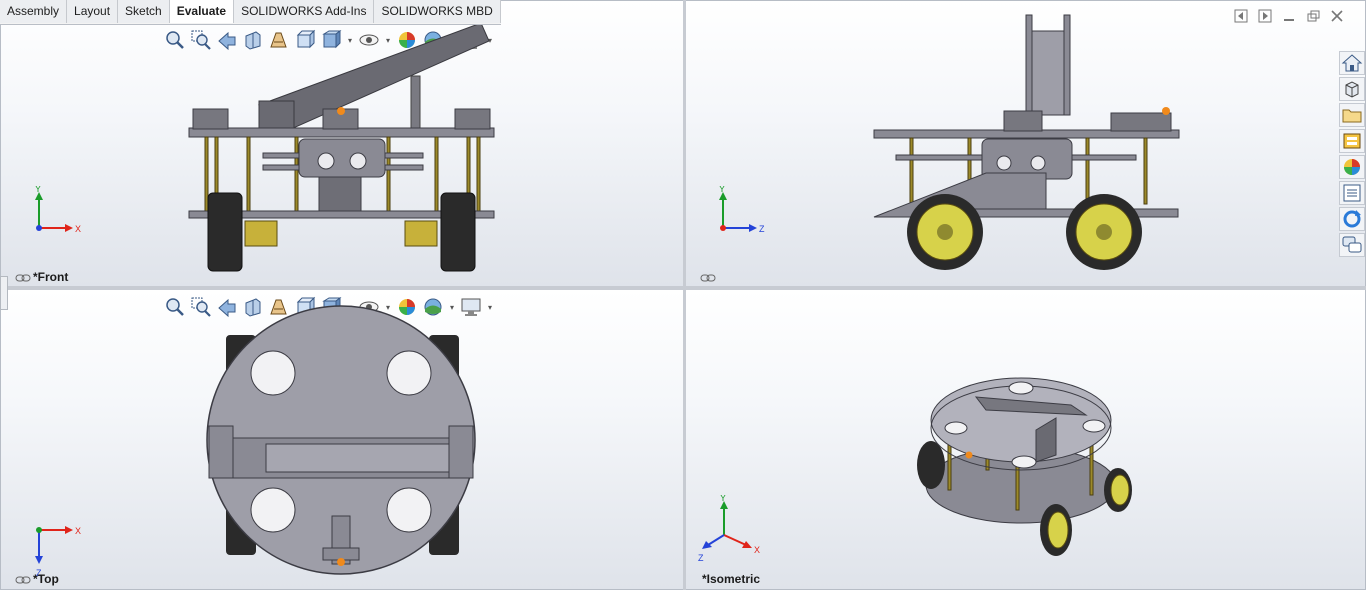 The image size is (1366, 590). What do you see at coordinates (34, 11) in the screenshot?
I see `tab-assembly: Assembly` at bounding box center [34, 11].